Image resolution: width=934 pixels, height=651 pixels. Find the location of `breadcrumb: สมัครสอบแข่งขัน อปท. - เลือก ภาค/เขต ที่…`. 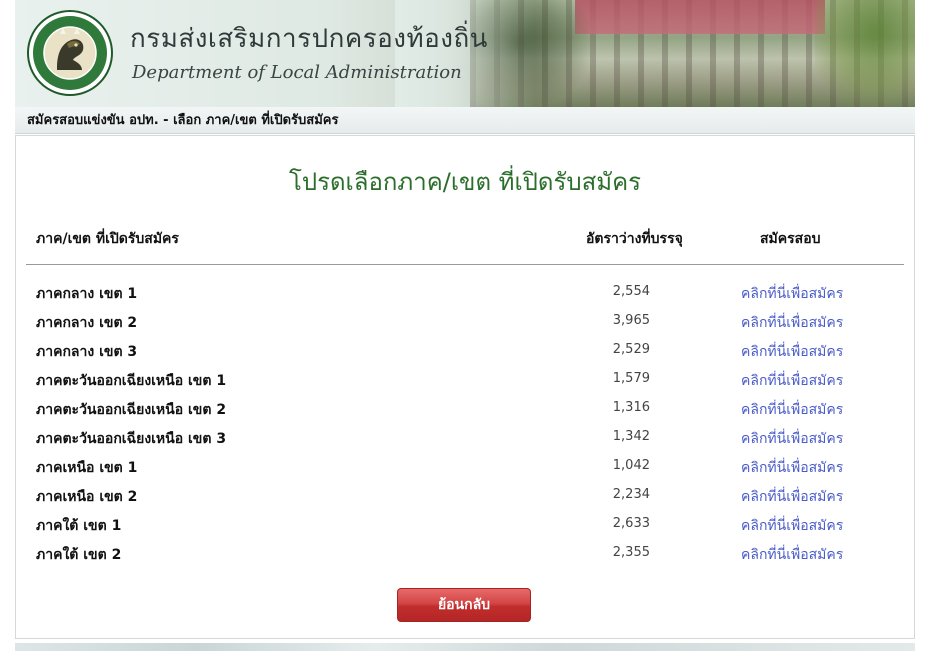

breadcrumb: สมัครสอบแข่งขัน อปท. - เลือก ภาค/เขต ที่… is located at coordinates (465, 120).